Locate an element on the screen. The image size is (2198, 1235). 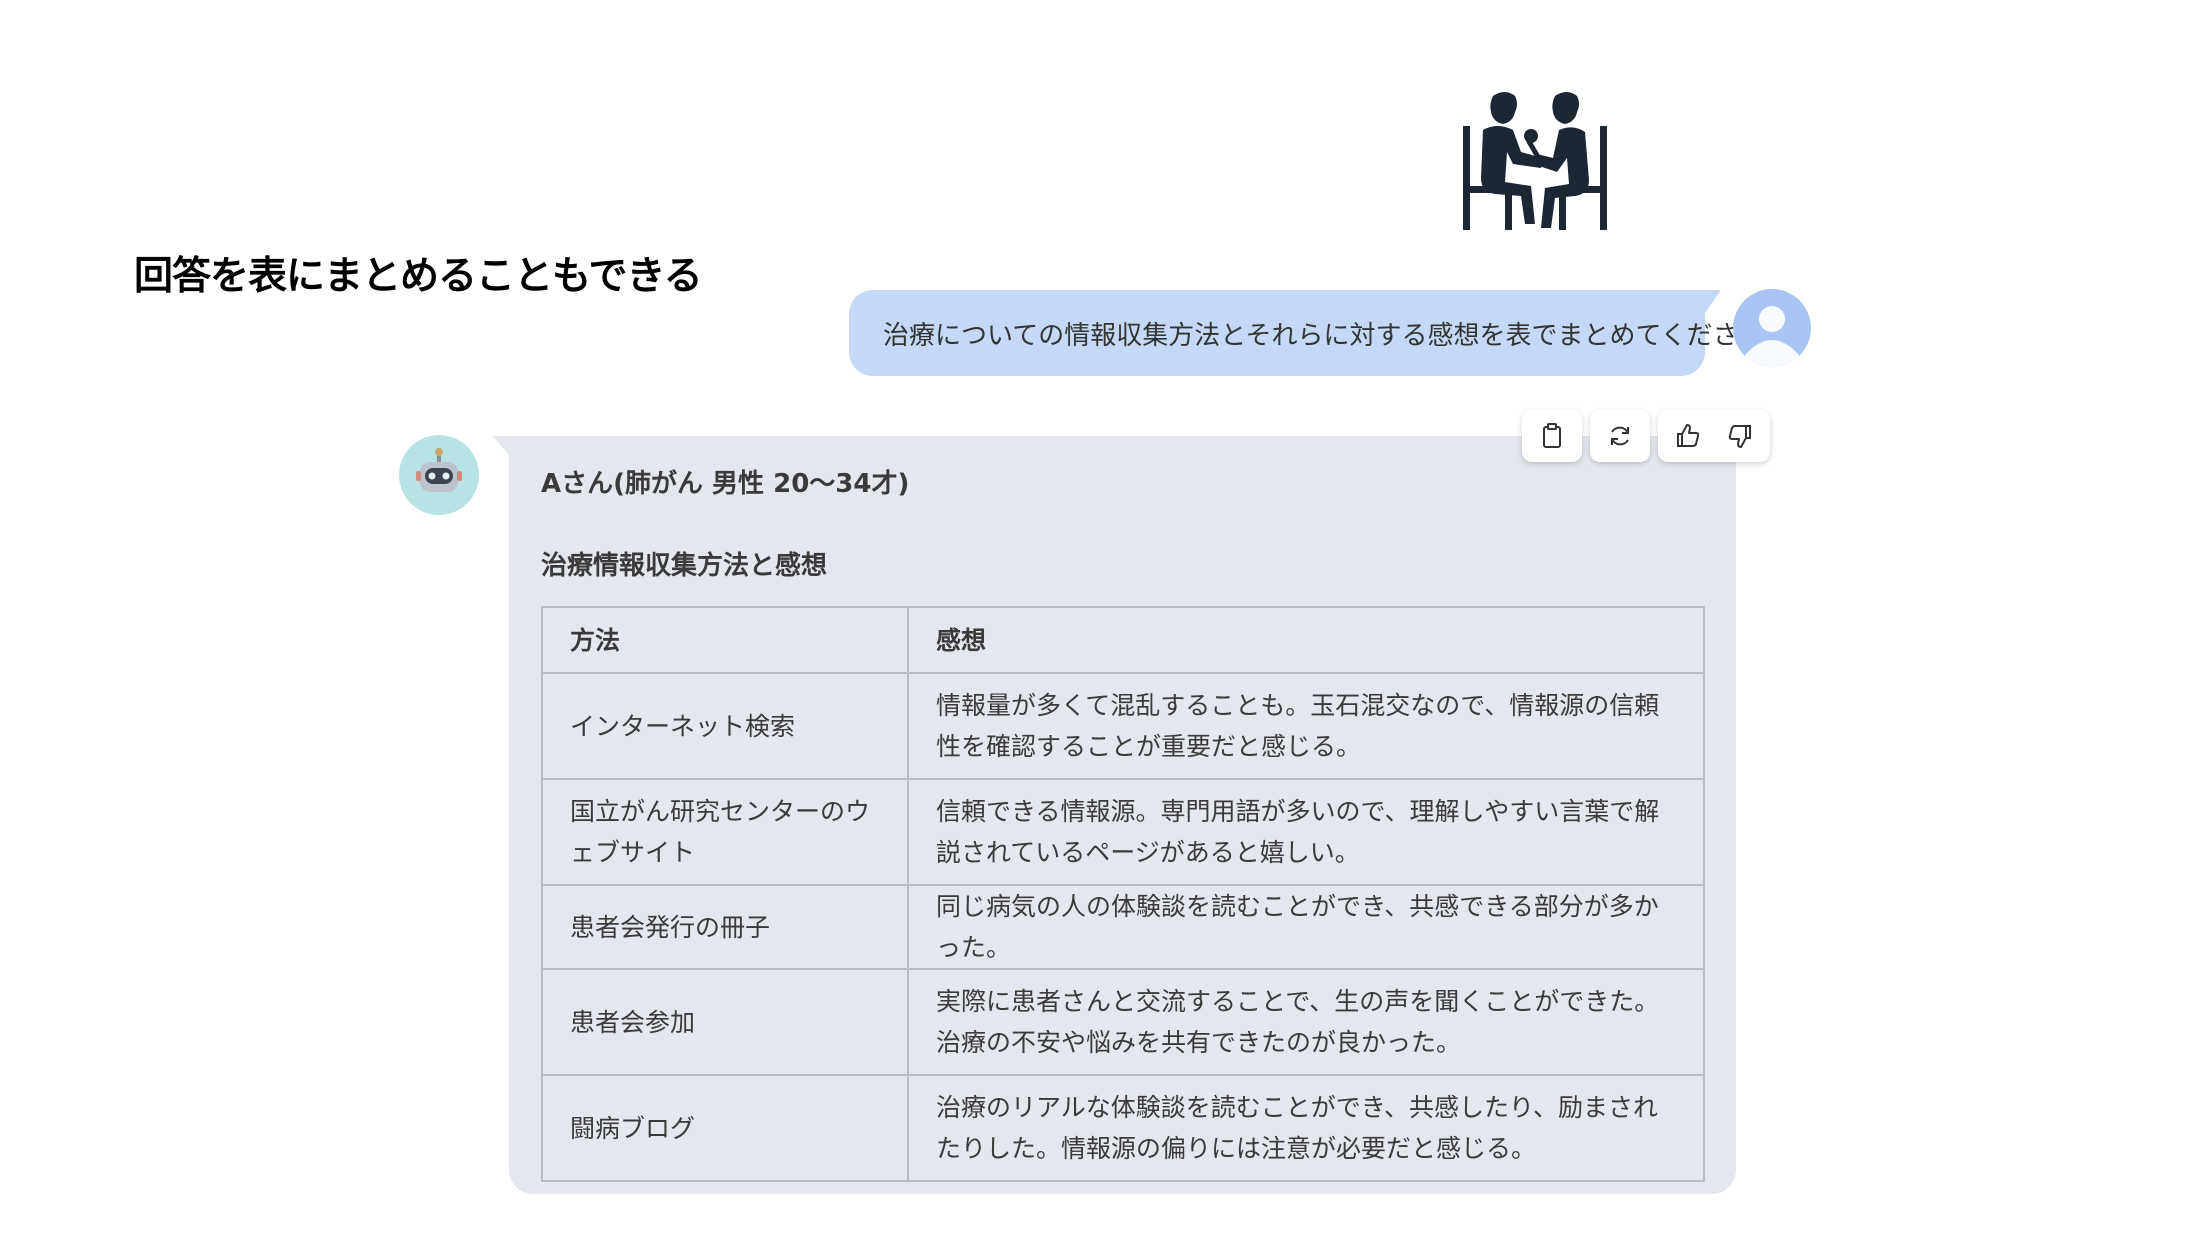
cell-method: 国立がん研究センターのウェブサイト is located at coordinates (725, 832).